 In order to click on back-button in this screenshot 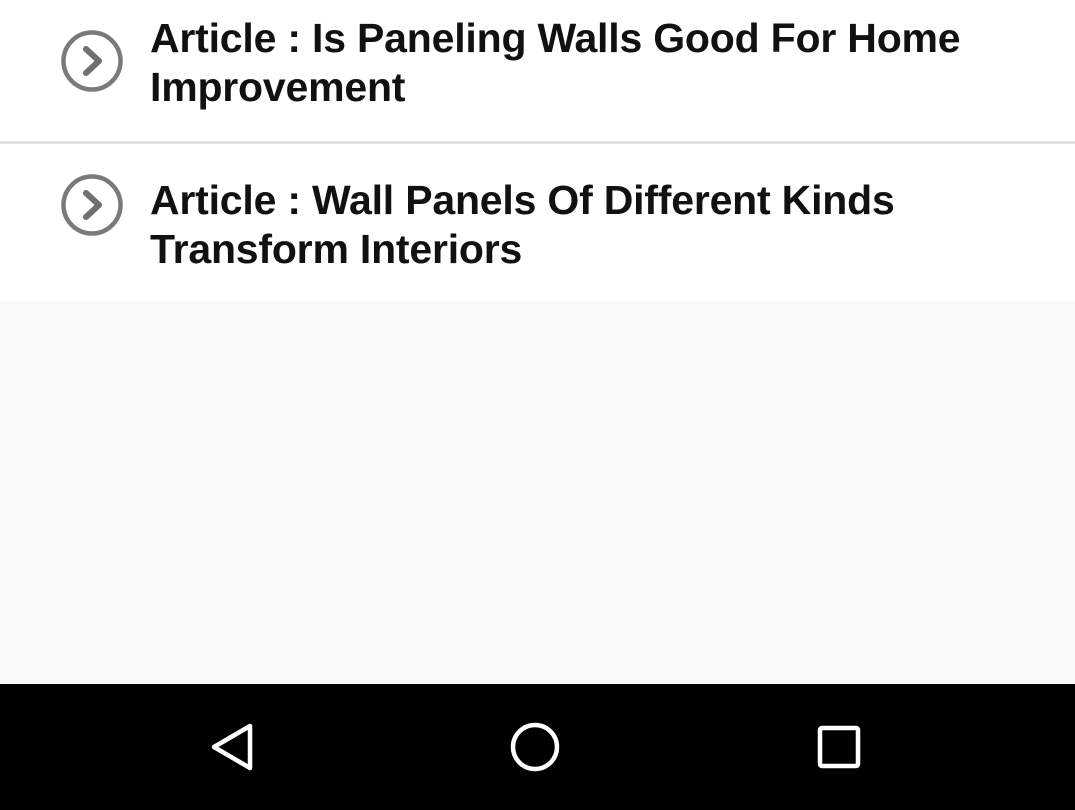, I will do `click(233, 747)`.